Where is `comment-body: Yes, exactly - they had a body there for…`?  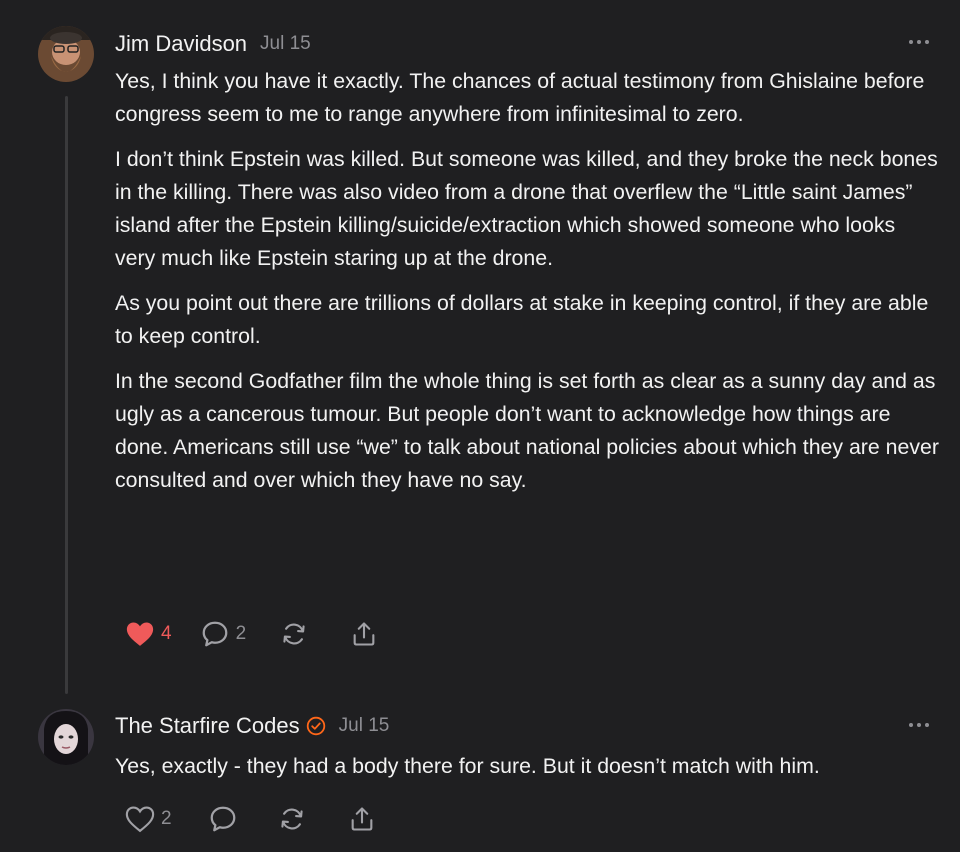
comment-body: Yes, exactly - they had a body there for… is located at coordinates (527, 772).